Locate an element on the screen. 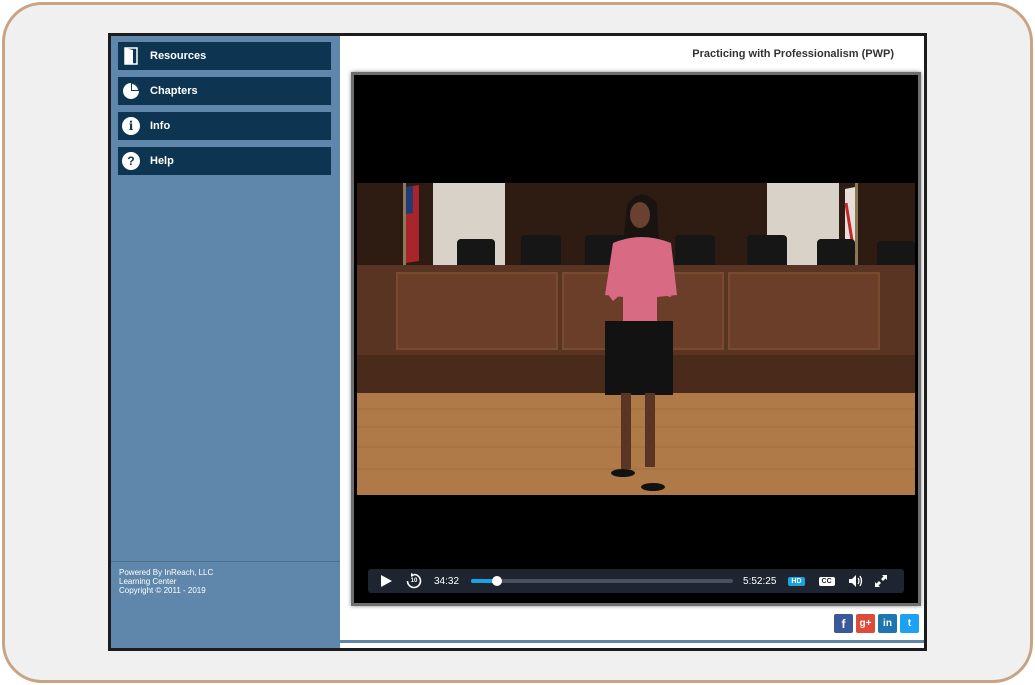 Image resolution: width=1035 pixels, height=685 pixels. fullscreen-icon is located at coordinates (880, 581).